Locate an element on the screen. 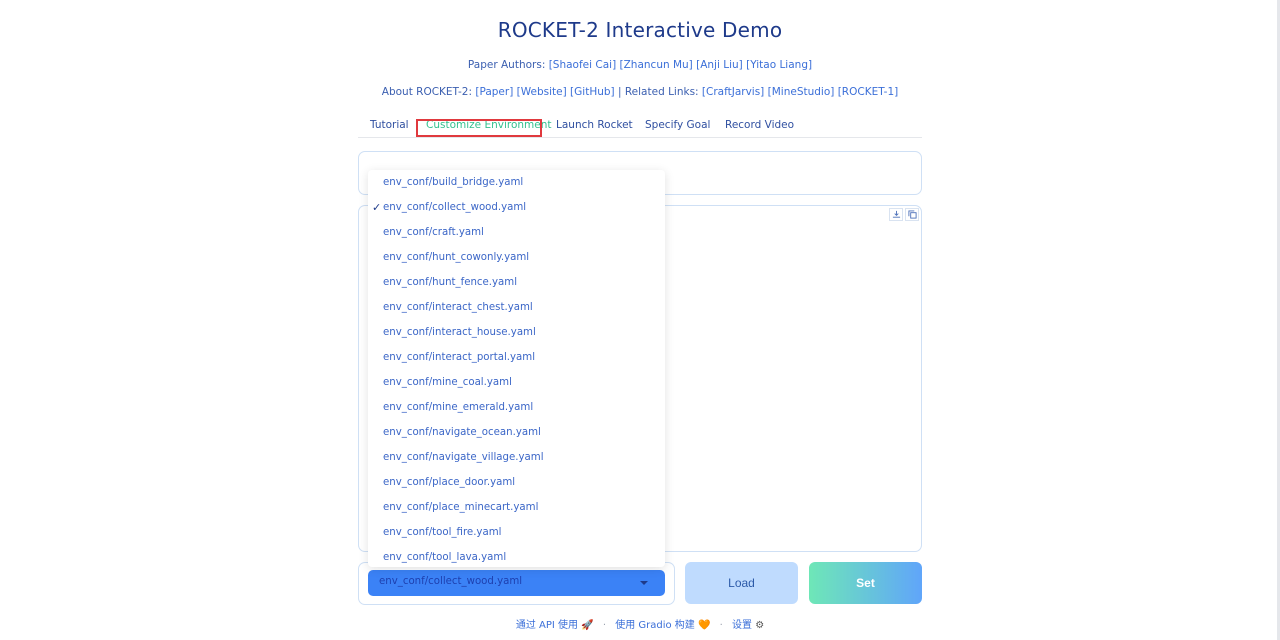  api-link: 通过 API 使用 🚀 is located at coordinates (555, 625).